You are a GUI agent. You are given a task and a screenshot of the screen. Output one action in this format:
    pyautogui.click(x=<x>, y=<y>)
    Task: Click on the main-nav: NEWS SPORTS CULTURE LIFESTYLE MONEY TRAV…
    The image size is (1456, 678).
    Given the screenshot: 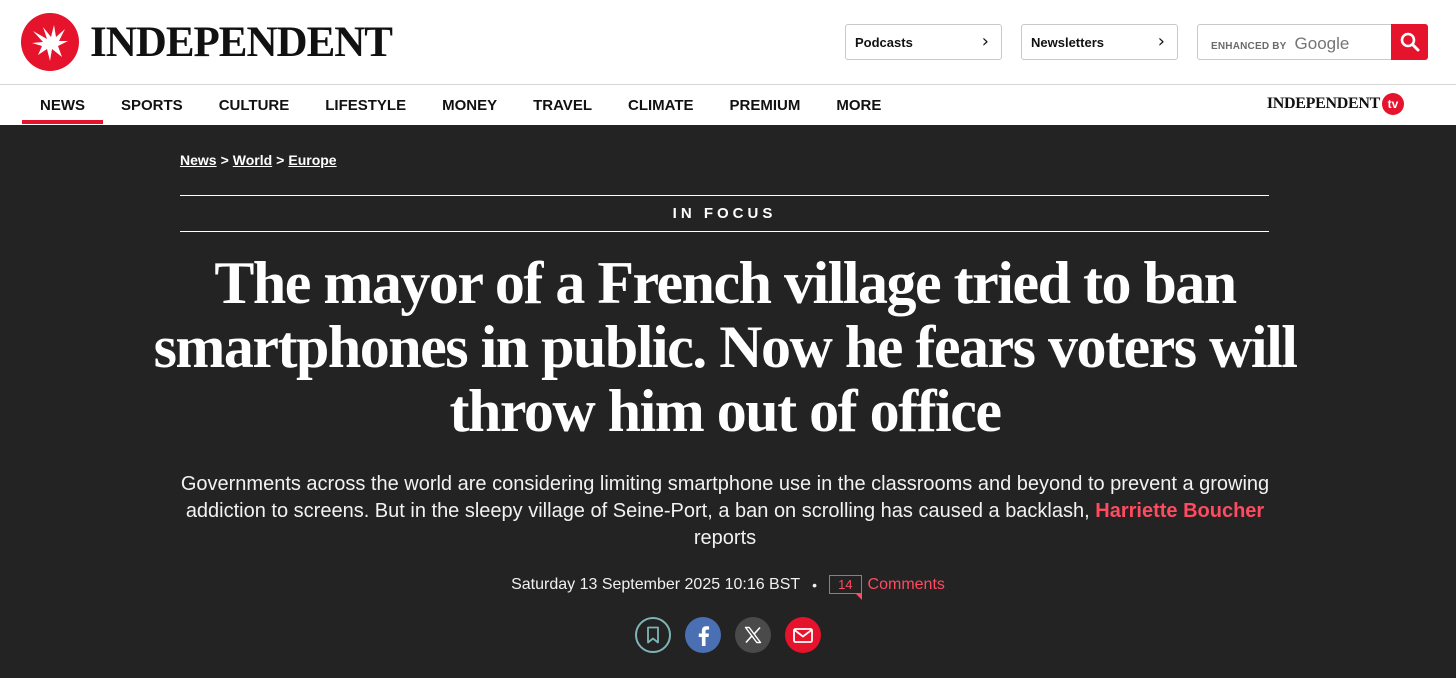 What is the action you would take?
    pyautogui.click(x=728, y=104)
    